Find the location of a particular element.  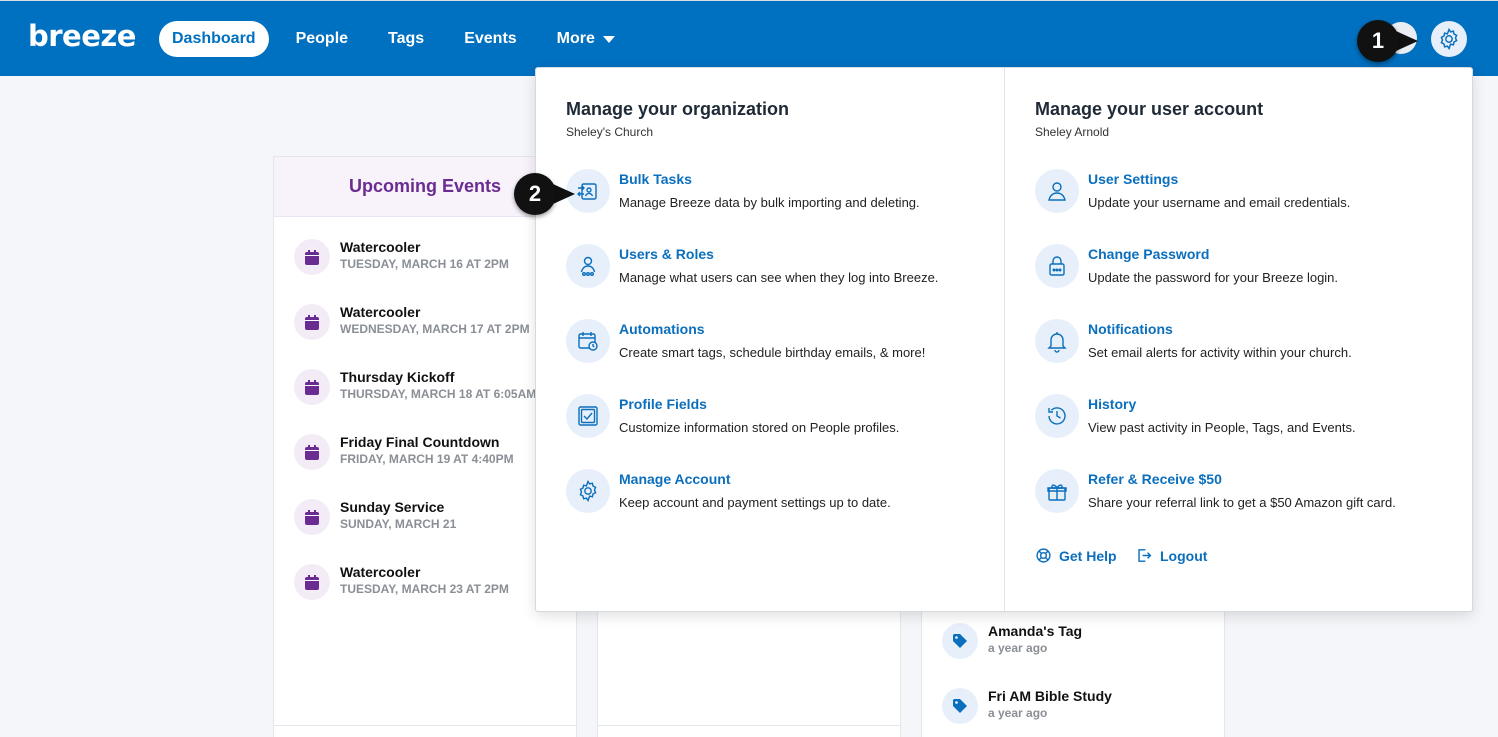

users-roles-icon-wrap is located at coordinates (588, 266).